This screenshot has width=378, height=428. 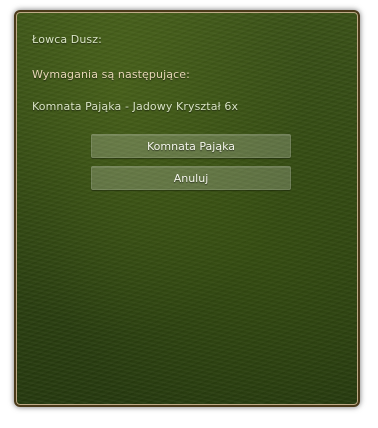 I want to click on cancel-button: Anuluj, so click(x=191, y=178).